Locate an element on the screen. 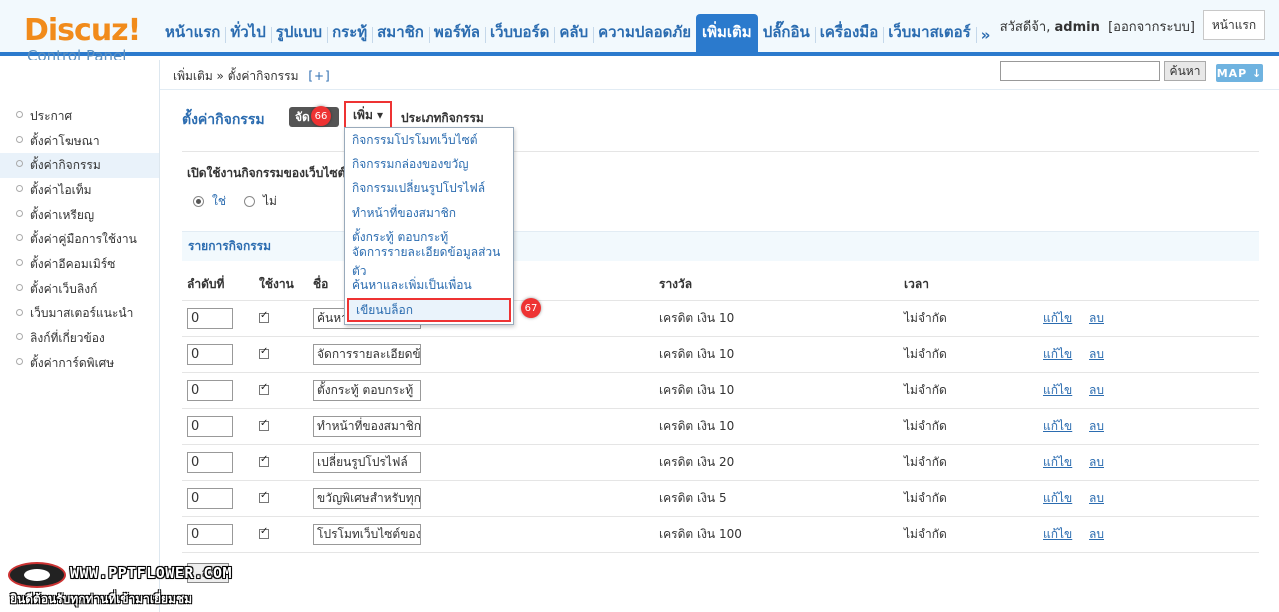 This screenshot has width=1279, height=612. dropdown-item-avatar: กิจกรรมเปลี่ยนรูปโปรไฟล์ is located at coordinates (429, 189).